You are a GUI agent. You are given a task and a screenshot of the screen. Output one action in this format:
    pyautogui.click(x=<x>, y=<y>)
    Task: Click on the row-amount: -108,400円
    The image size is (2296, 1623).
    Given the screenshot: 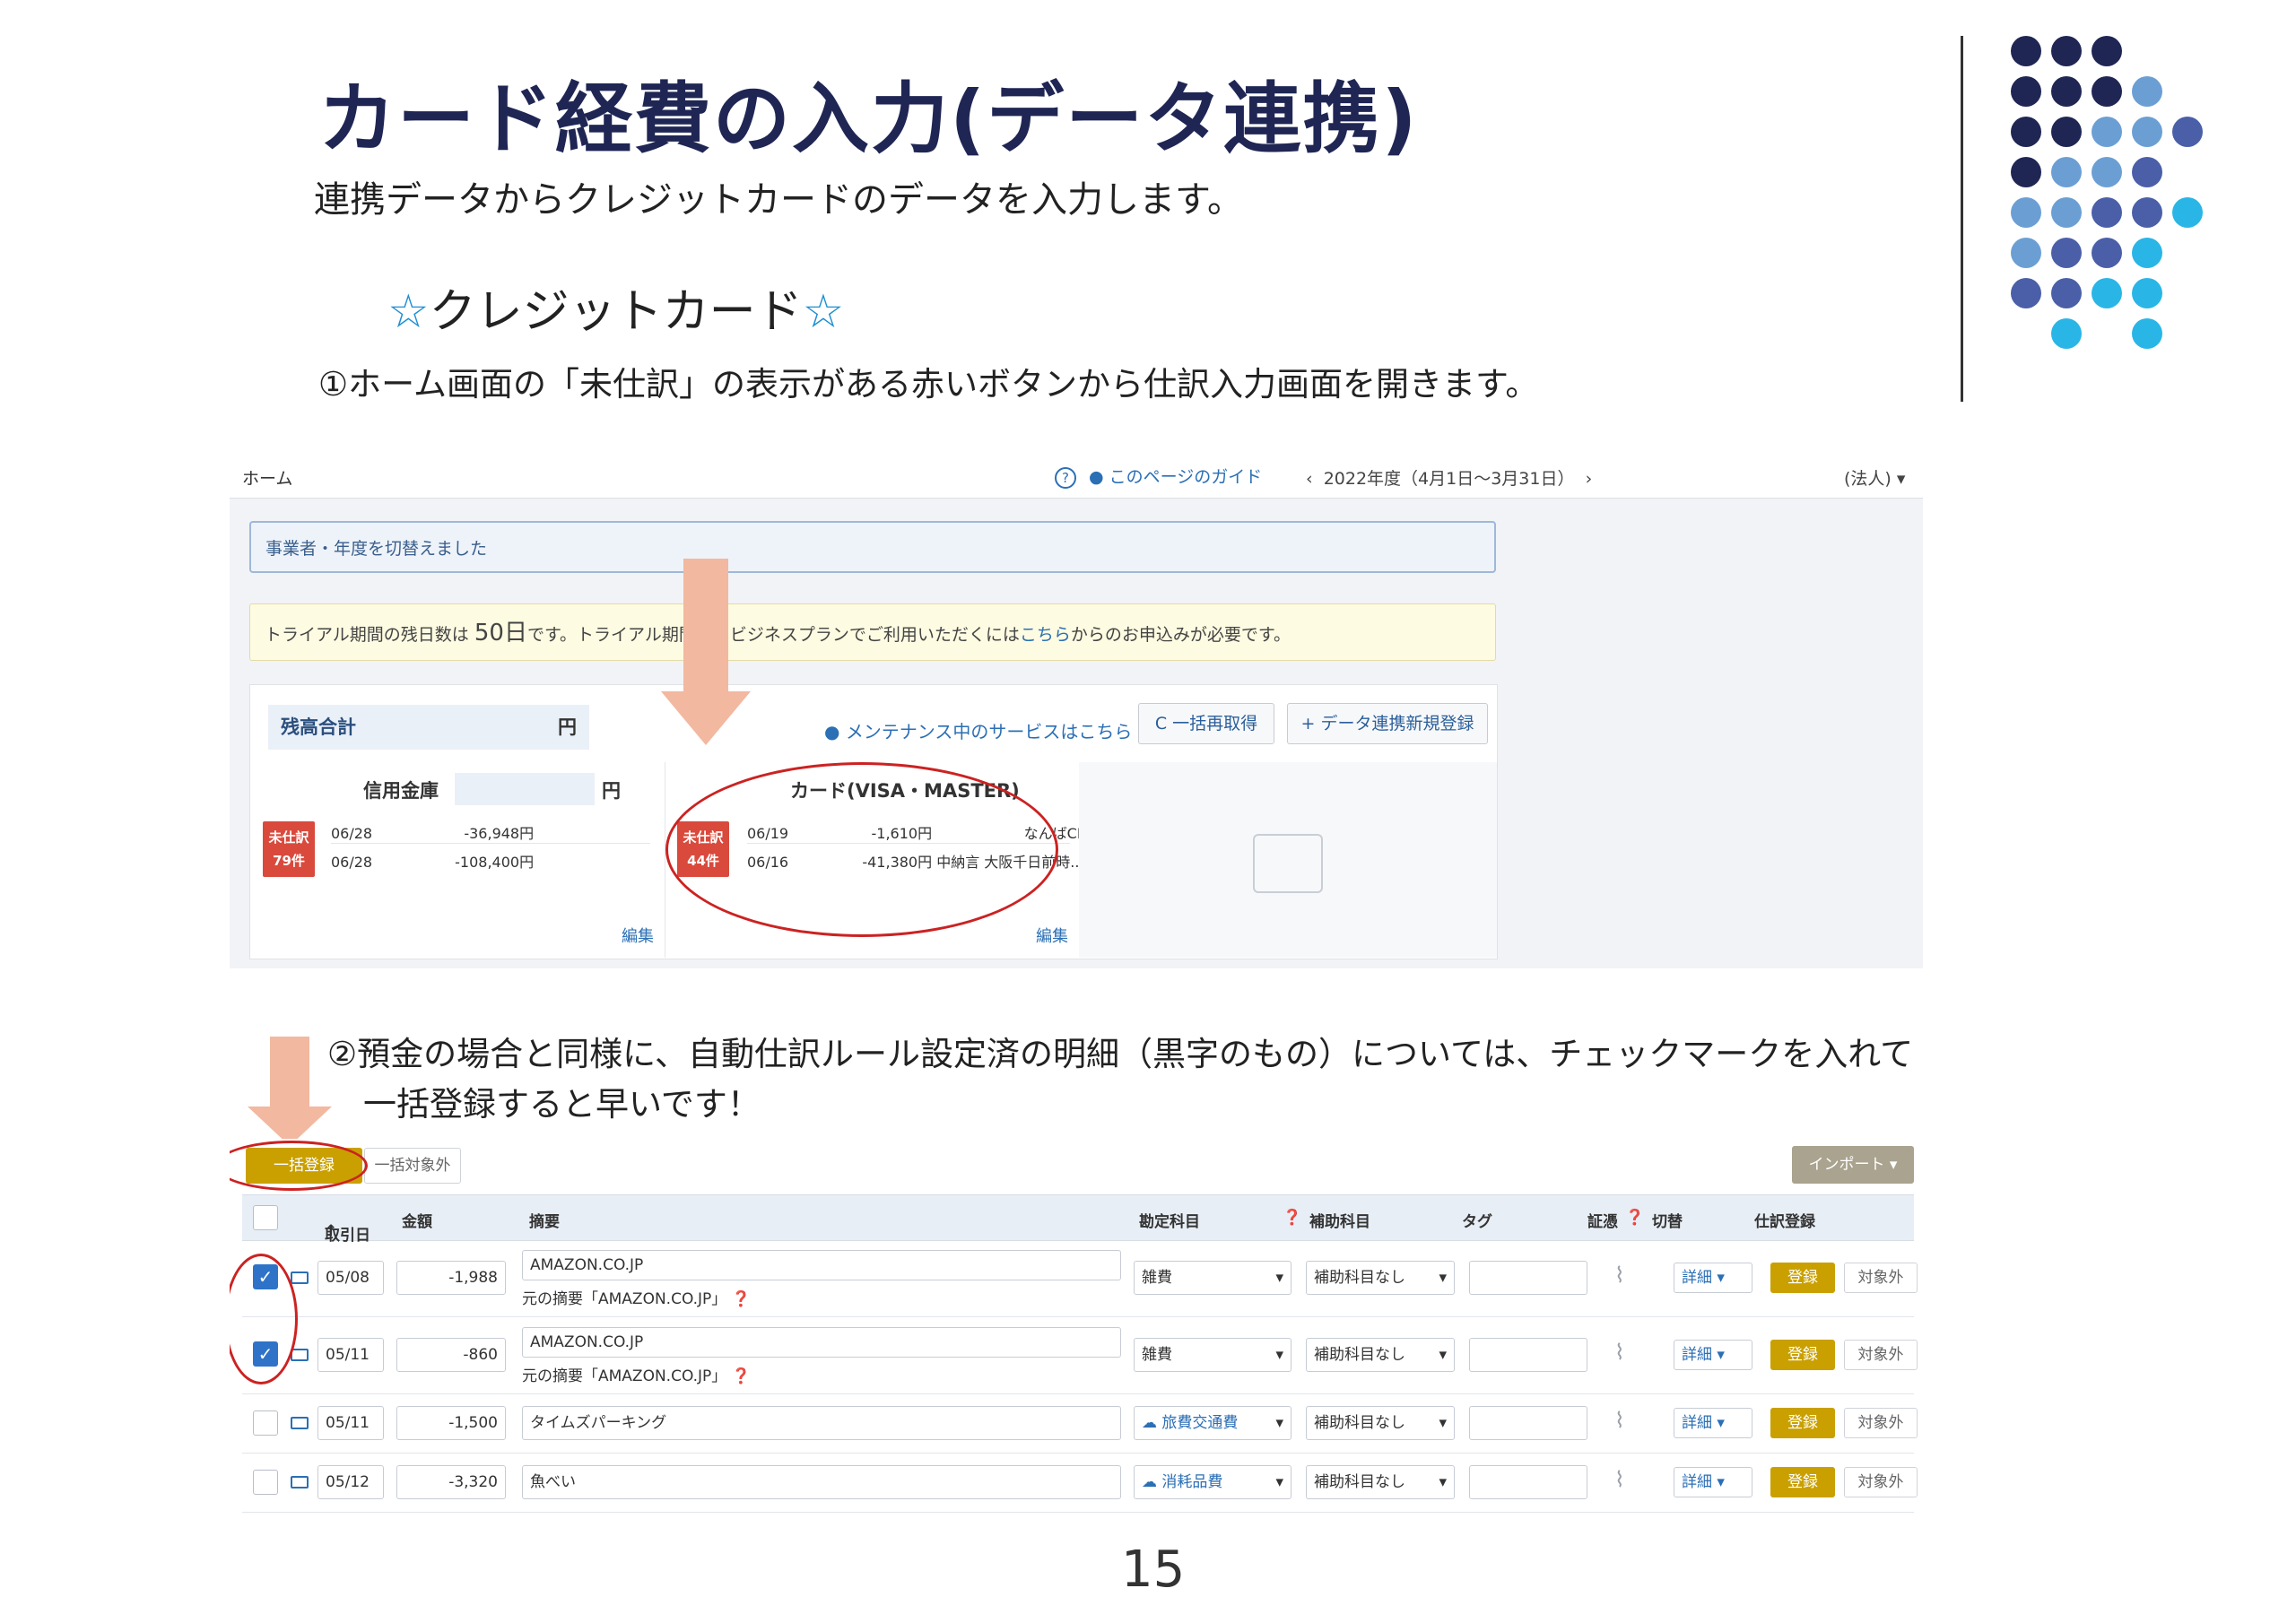 What is the action you would take?
    pyautogui.click(x=495, y=862)
    